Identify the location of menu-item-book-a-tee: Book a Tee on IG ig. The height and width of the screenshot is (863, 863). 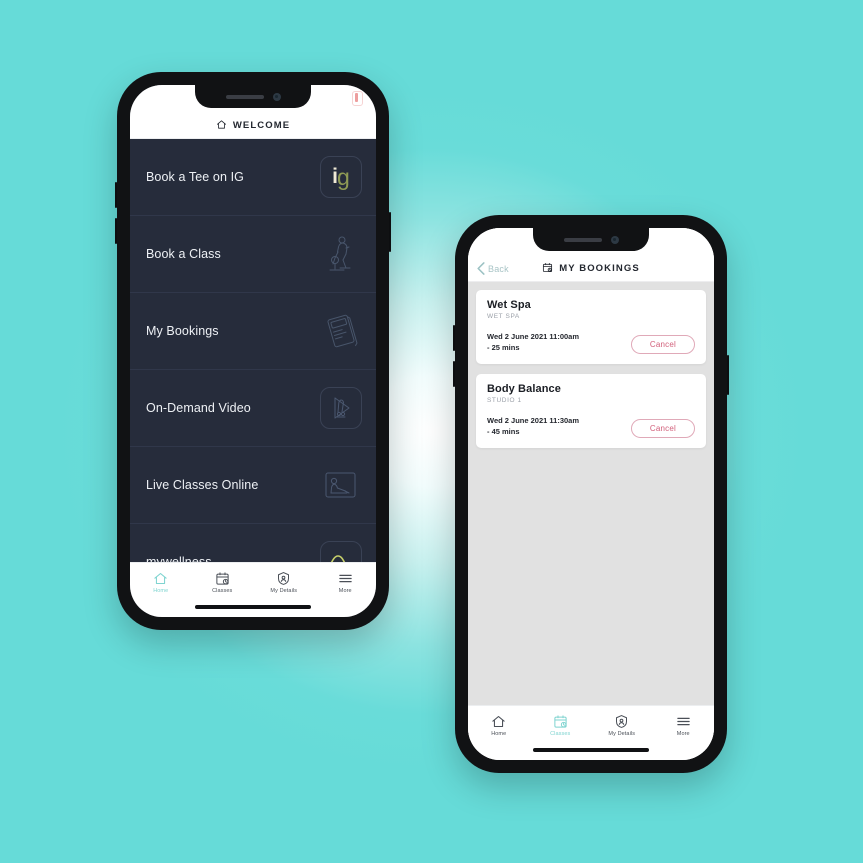
(253, 177).